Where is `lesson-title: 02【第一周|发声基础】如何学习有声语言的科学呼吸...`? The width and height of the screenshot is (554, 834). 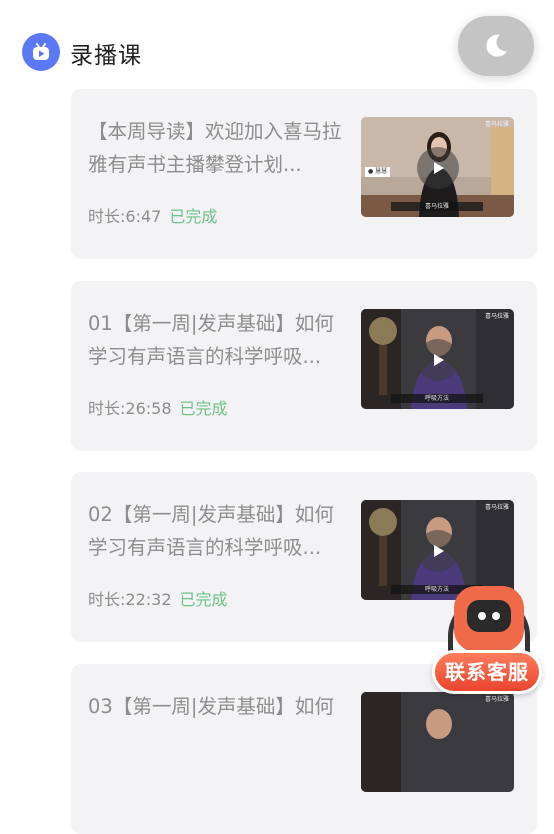 lesson-title: 02【第一周|发声基础】如何学习有声语言的科学呼吸... is located at coordinates (211, 531).